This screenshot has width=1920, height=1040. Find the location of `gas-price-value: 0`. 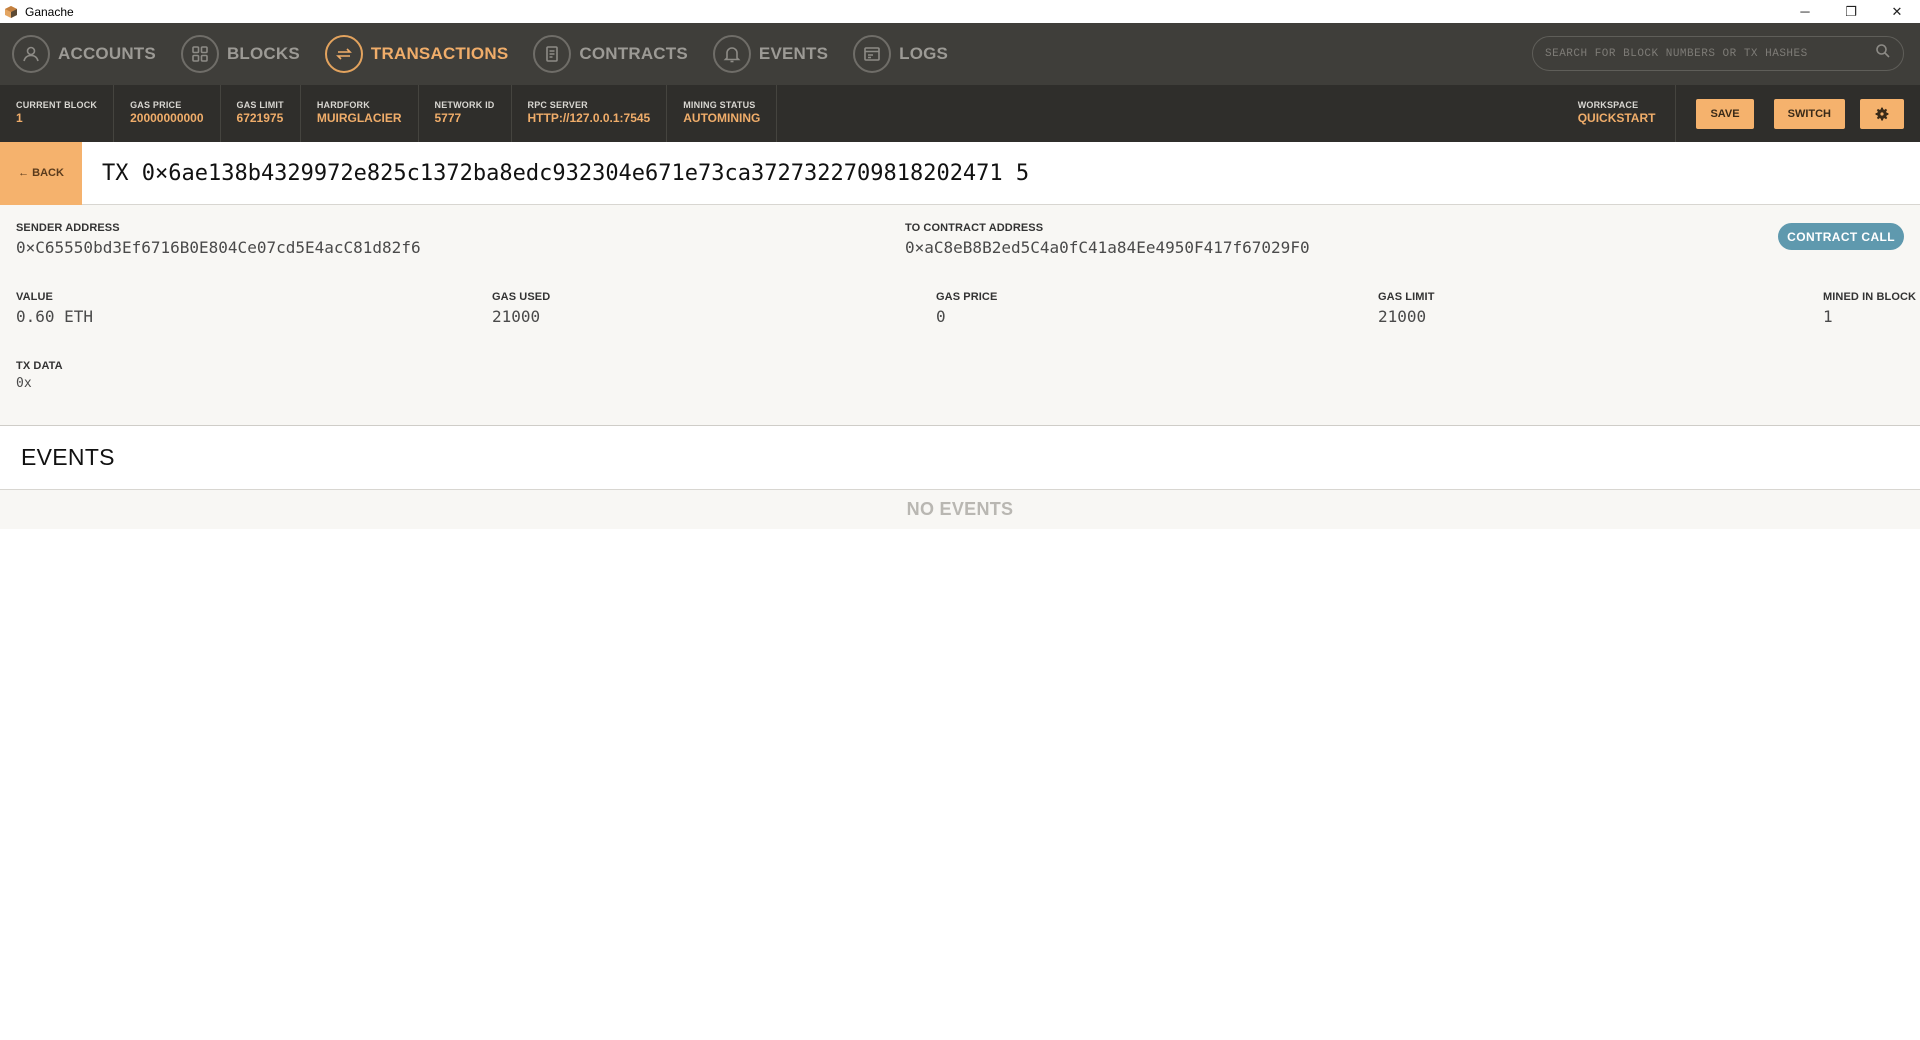

gas-price-value: 0 is located at coordinates (941, 316).